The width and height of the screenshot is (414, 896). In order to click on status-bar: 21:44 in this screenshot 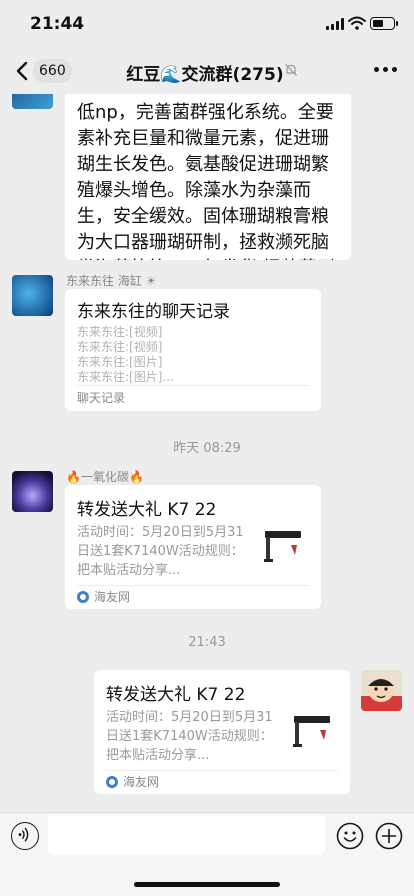, I will do `click(207, 24)`.